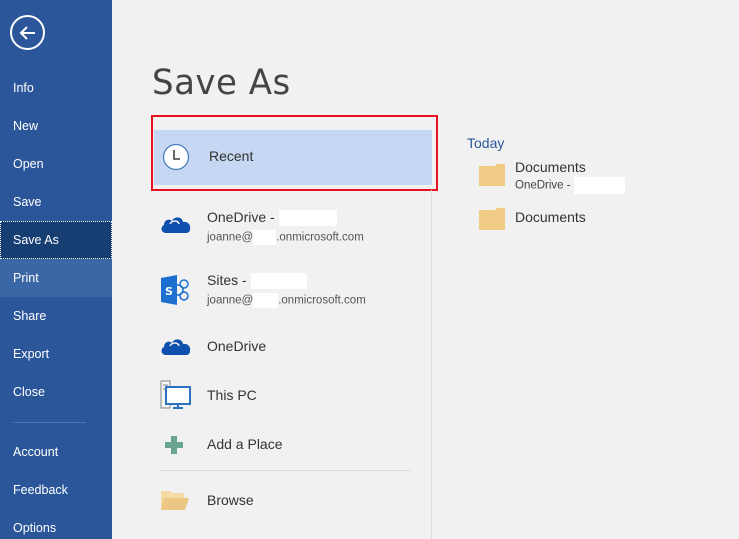 This screenshot has width=739, height=539. I want to click on highlight-frame, so click(294, 153).